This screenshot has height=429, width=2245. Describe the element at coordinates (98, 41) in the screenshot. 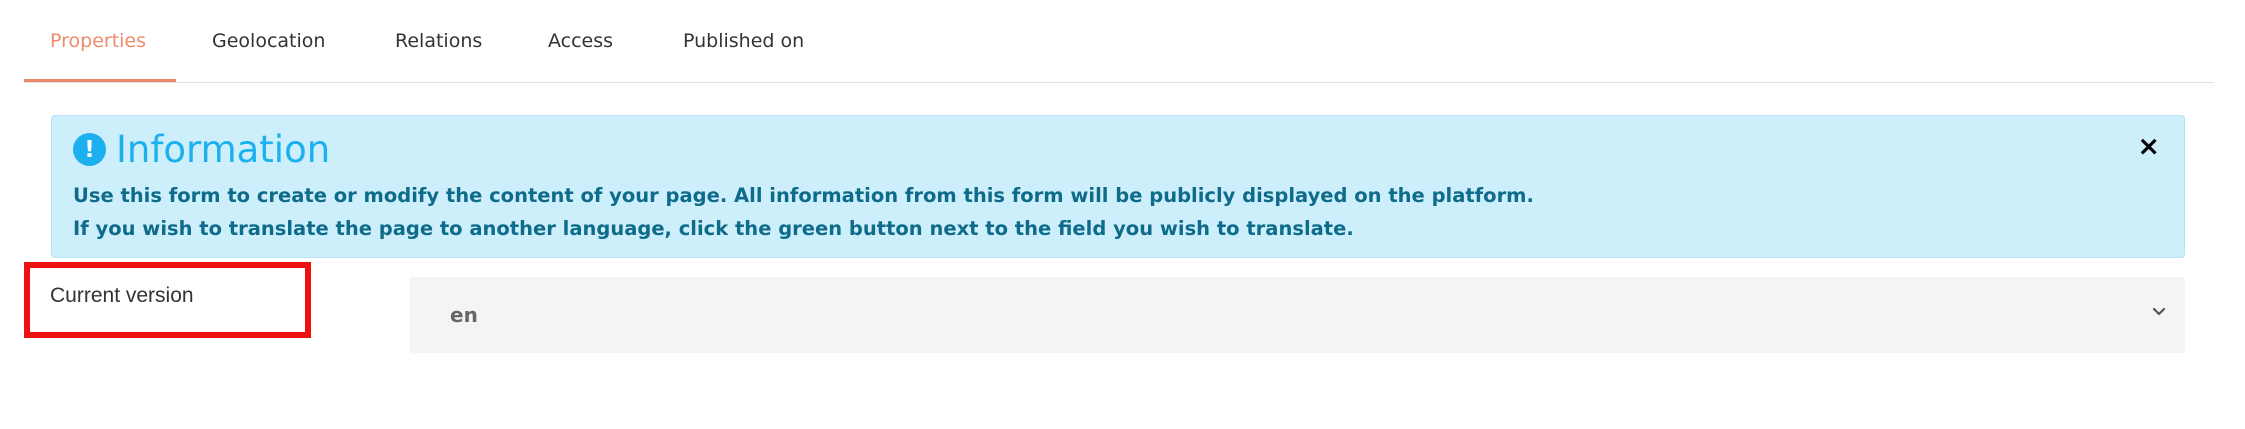

I see `tab-properties: Properties` at that location.